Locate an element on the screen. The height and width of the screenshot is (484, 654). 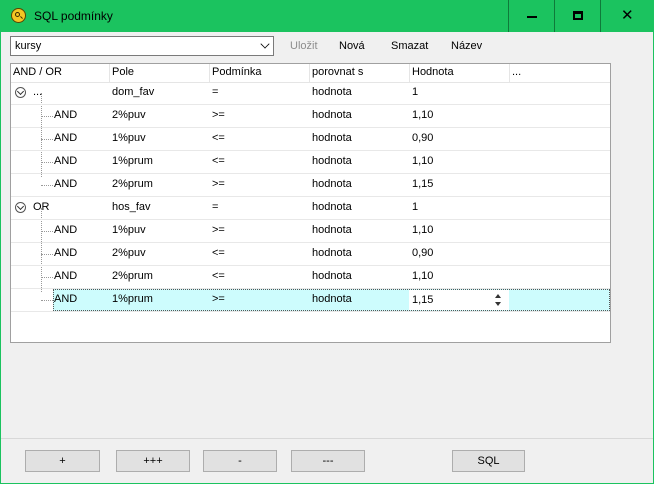
table-row: AND 2%prum <= hodnota 1,10 is located at coordinates (310, 277).